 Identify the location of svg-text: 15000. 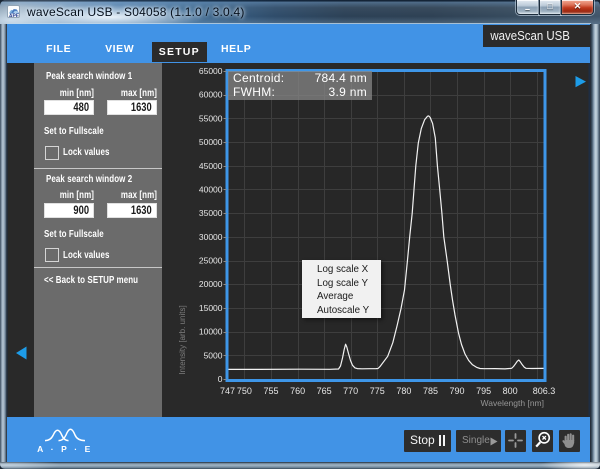
(211, 308).